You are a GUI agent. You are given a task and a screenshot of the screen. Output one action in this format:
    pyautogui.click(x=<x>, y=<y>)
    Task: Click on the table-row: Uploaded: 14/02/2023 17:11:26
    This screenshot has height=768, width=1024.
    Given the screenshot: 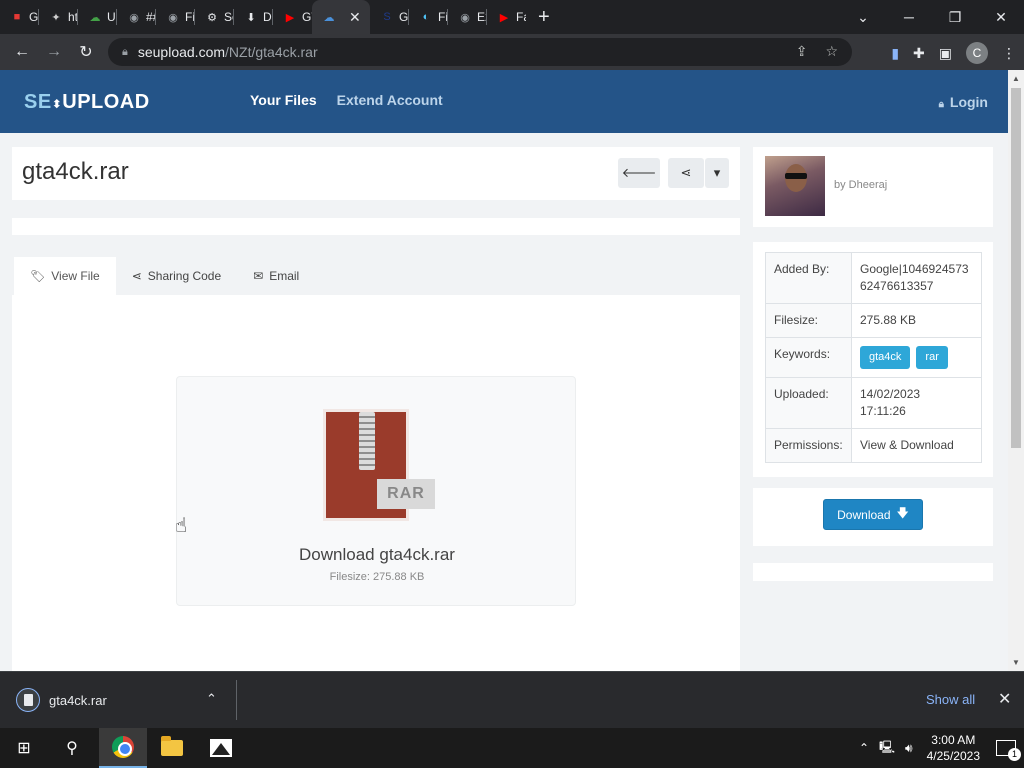 What is the action you would take?
    pyautogui.click(x=873, y=403)
    